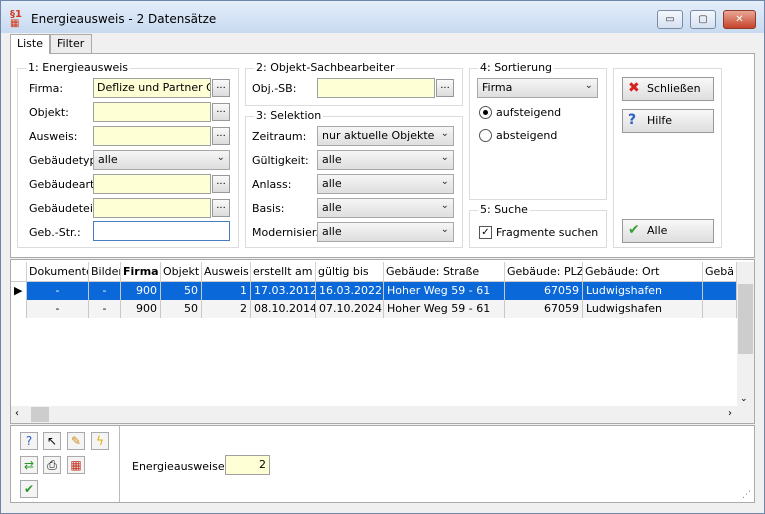 The height and width of the screenshot is (514, 765). Describe the element at coordinates (332, 159) in the screenshot. I see `gueltigkeit-value: alle` at that location.